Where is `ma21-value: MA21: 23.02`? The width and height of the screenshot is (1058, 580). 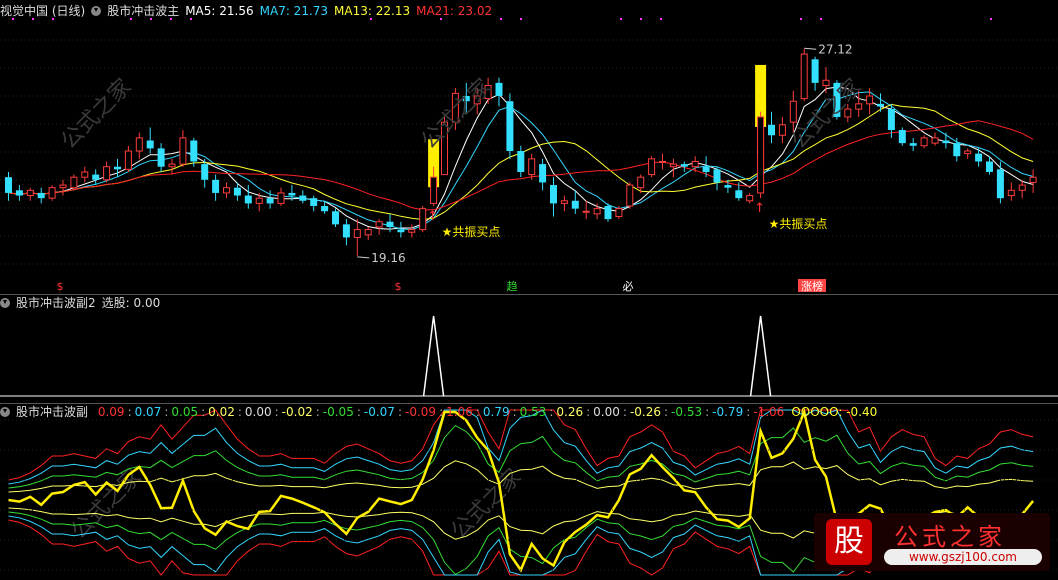
ma21-value: MA21: 23.02 is located at coordinates (454, 11).